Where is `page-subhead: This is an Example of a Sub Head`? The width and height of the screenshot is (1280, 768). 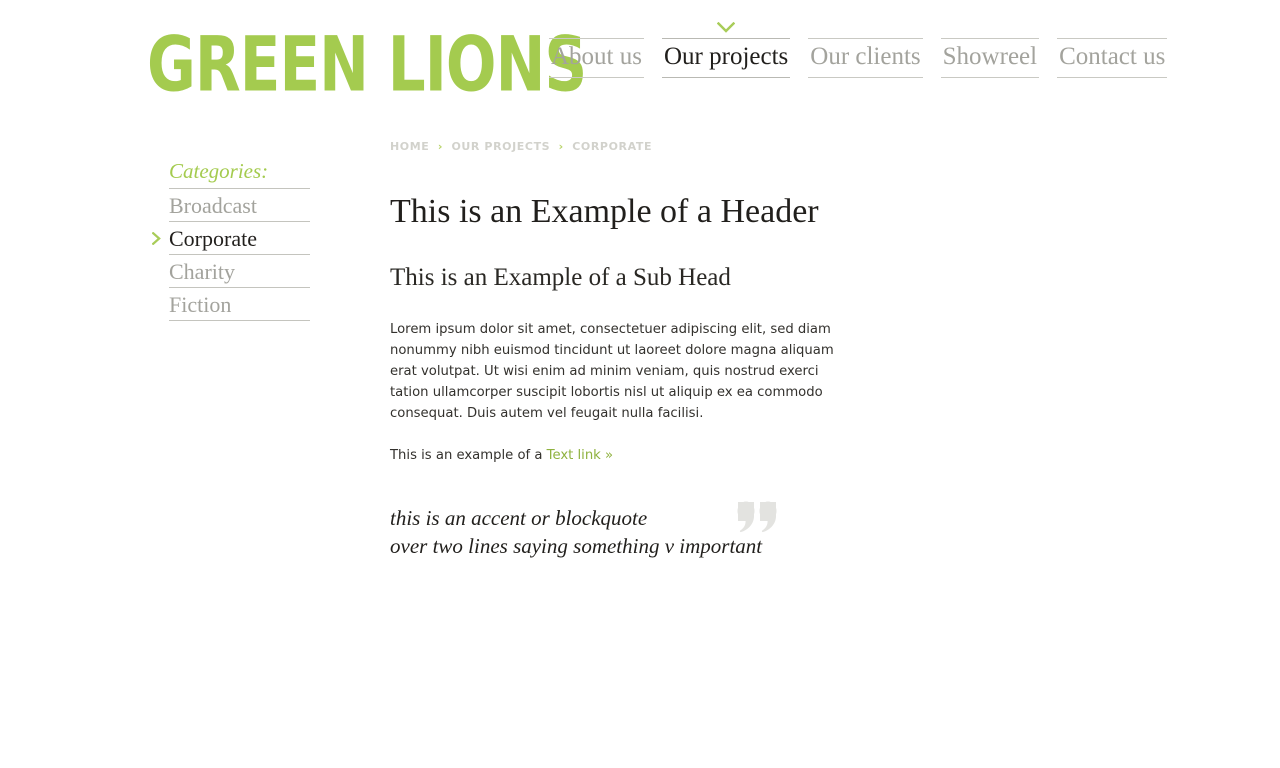 page-subhead: This is an Example of a Sub Head is located at coordinates (560, 277).